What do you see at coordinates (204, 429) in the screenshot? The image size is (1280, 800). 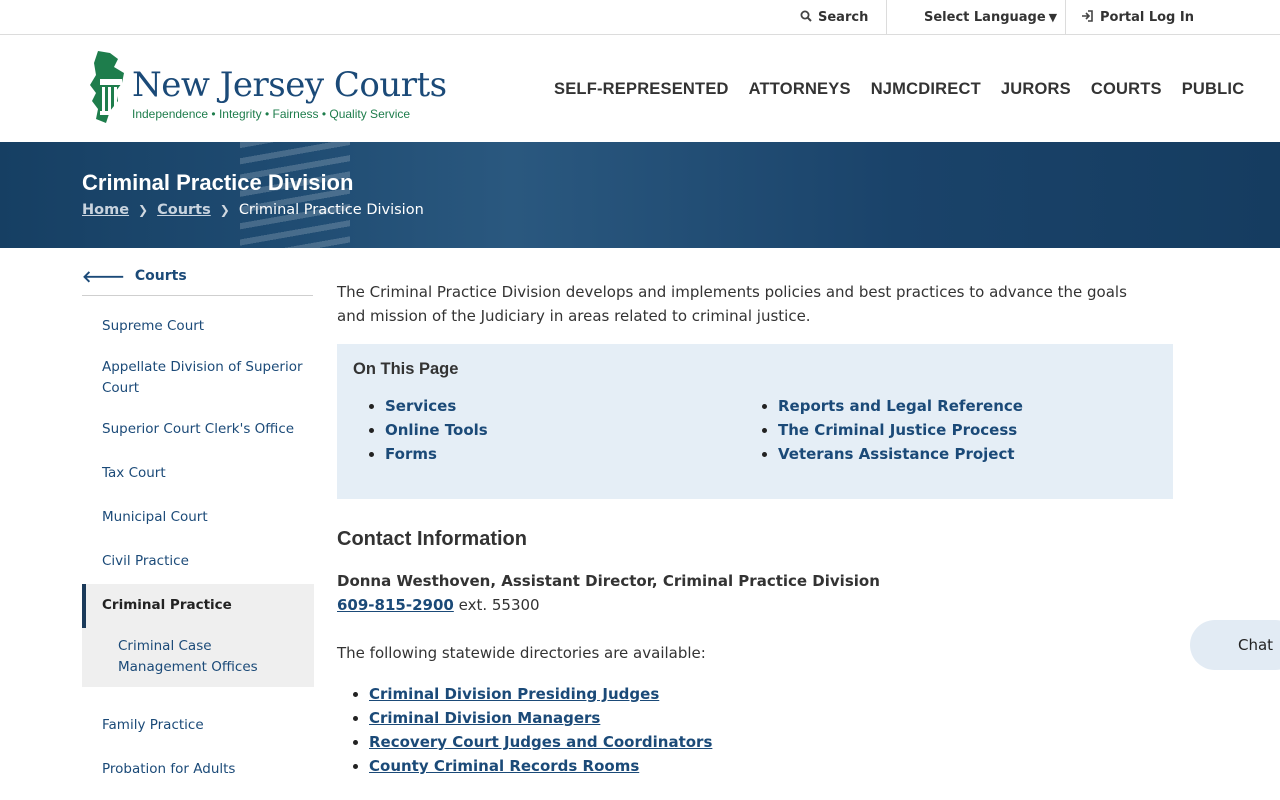 I see `sidebar-item-clerks-office: Superior Court Clerk's Office` at bounding box center [204, 429].